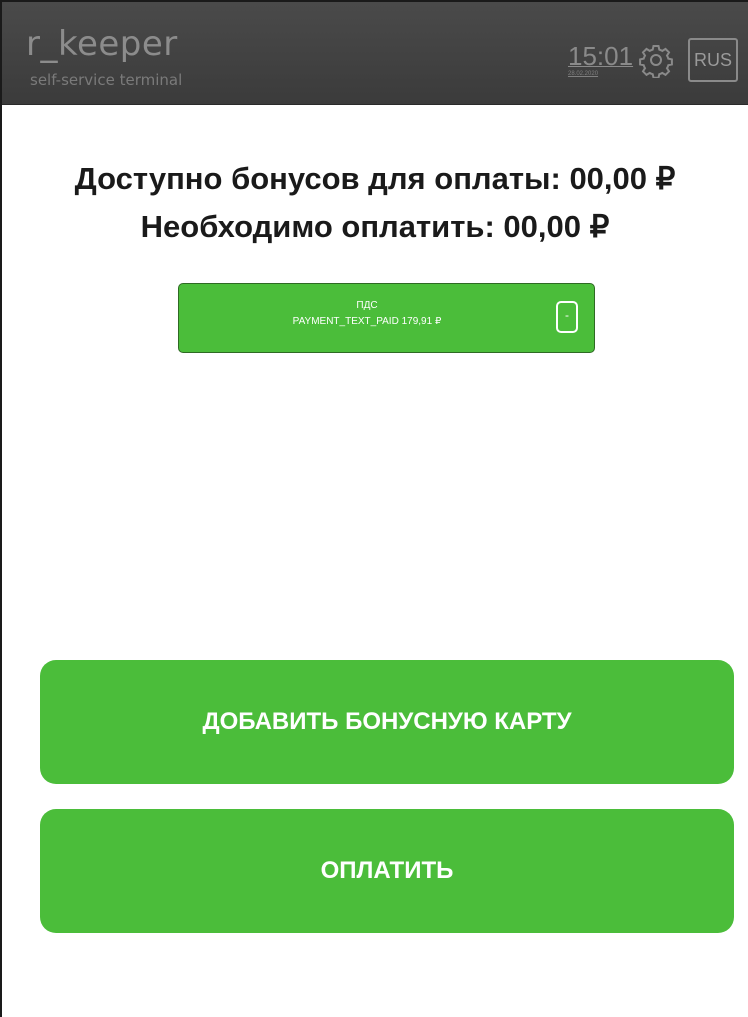 The image size is (748, 1017). I want to click on payment-item: ПДС PAYMENT_TEXT_PAID 179,91 ₽ -, so click(386, 318).